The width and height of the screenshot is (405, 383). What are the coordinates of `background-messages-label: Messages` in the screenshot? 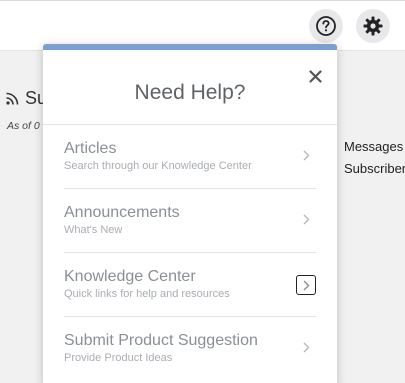 It's located at (374, 146).